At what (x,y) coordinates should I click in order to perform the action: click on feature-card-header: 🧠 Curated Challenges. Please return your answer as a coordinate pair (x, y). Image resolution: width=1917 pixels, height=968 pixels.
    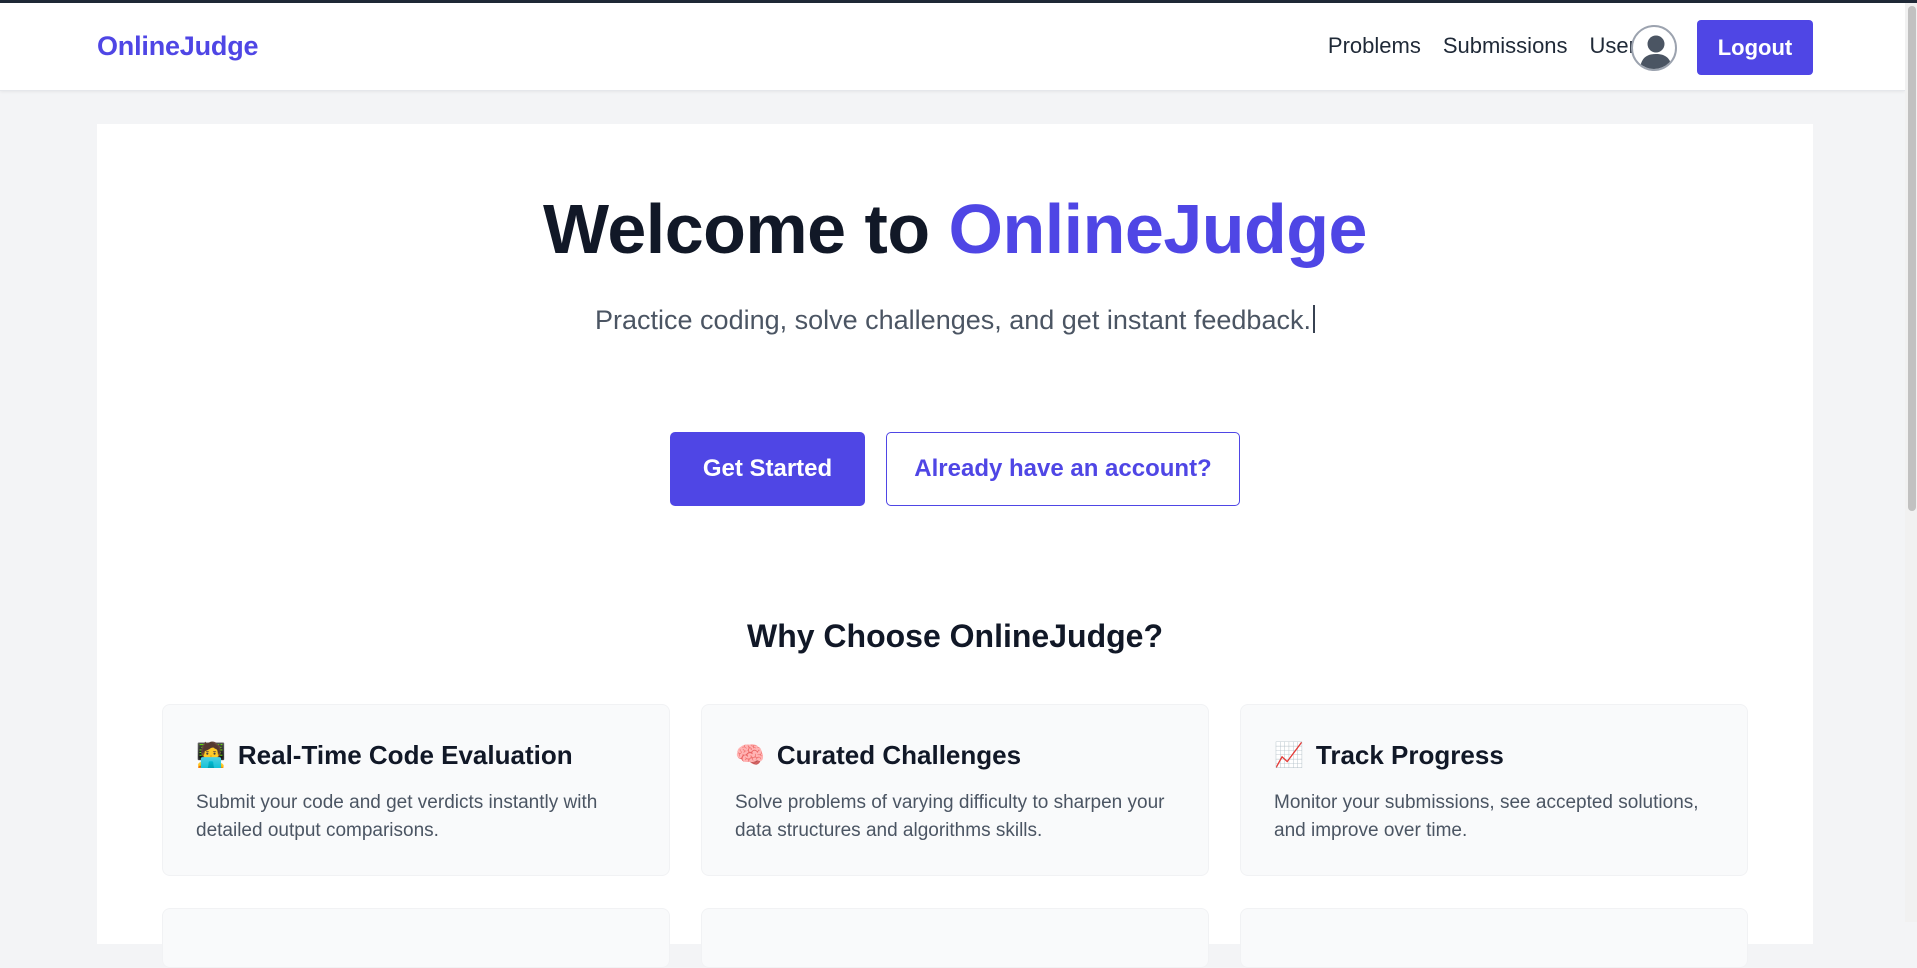
    Looking at the image, I should click on (878, 755).